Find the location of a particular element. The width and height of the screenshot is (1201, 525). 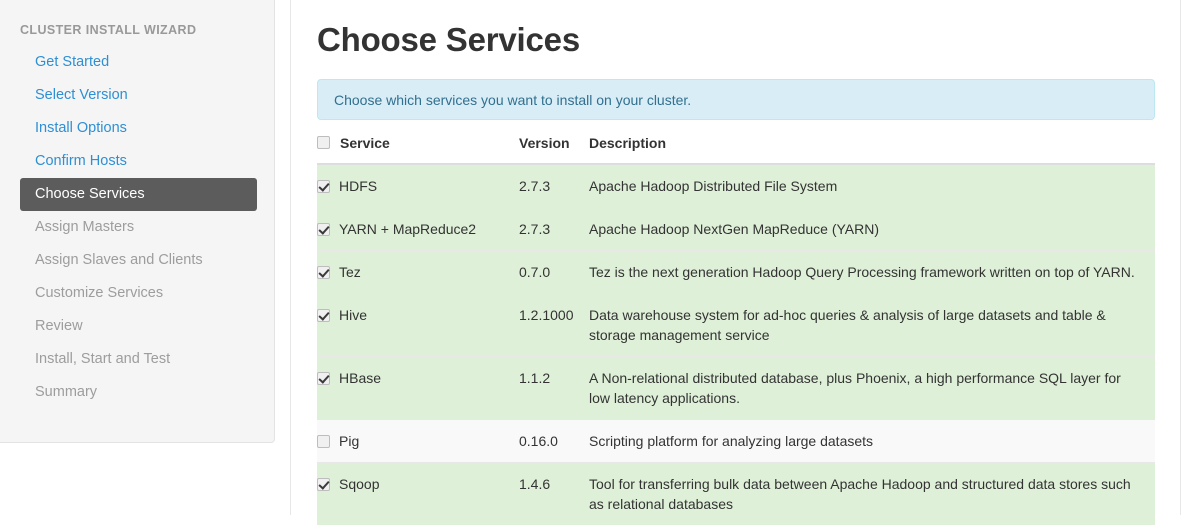

service-name-cell: YARN + MapReduce2 is located at coordinates (418, 229).